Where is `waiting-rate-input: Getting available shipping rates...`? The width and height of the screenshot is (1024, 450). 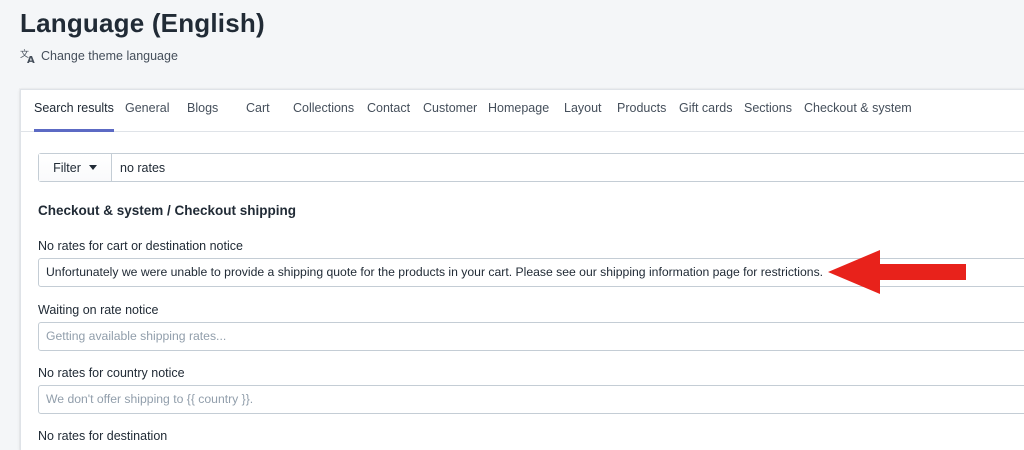
waiting-rate-input: Getting available shipping rates... is located at coordinates (531, 336).